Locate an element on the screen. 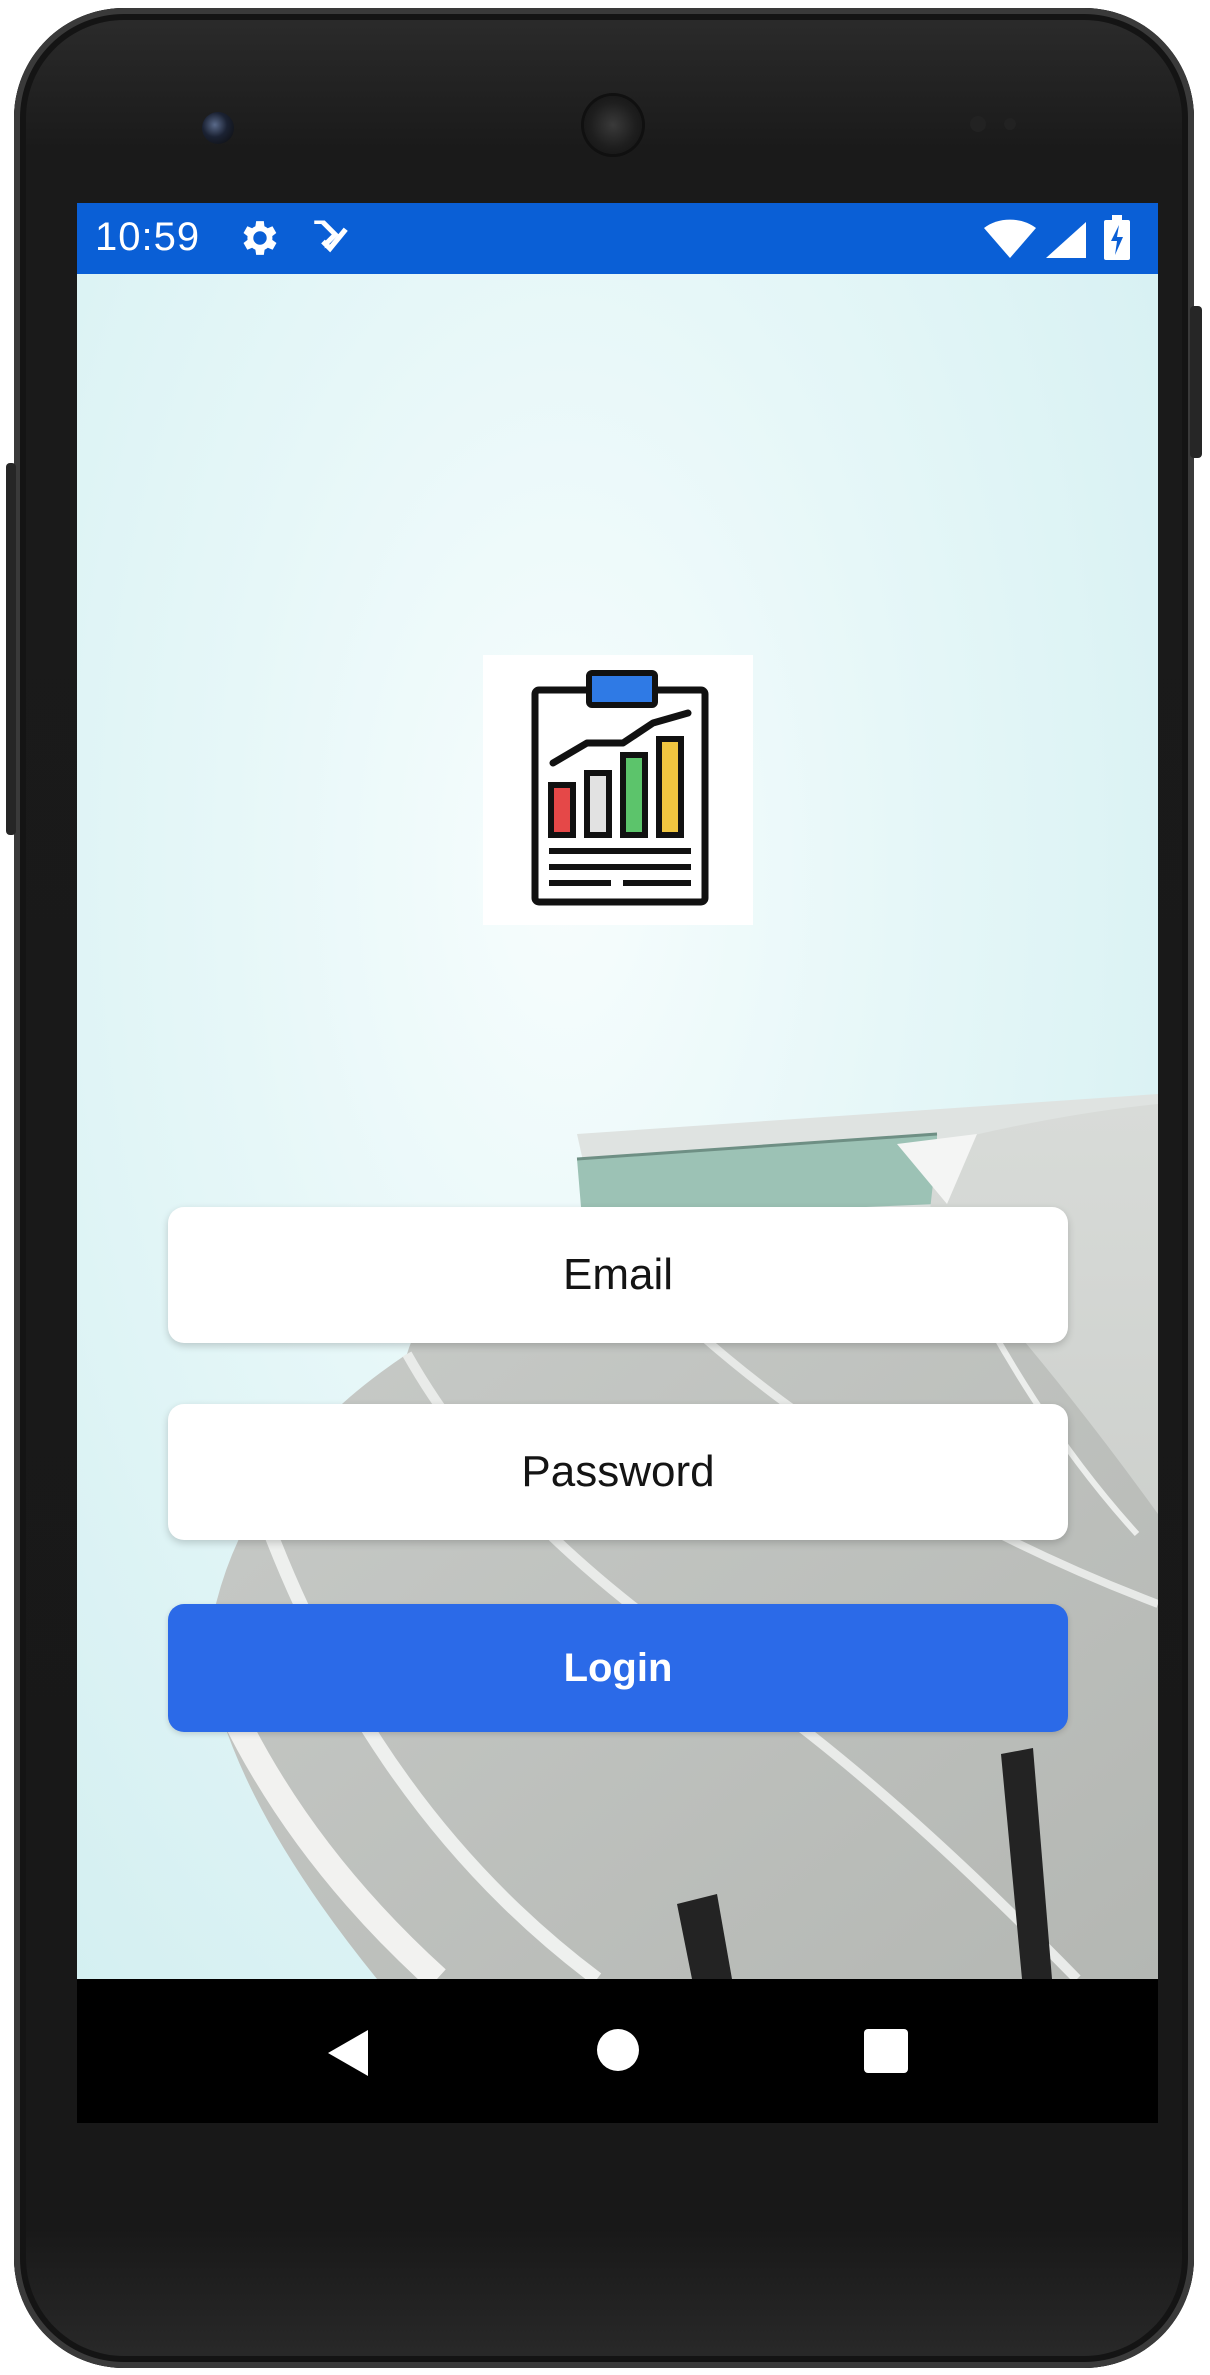  login-button-label: Login is located at coordinates (618, 1667).